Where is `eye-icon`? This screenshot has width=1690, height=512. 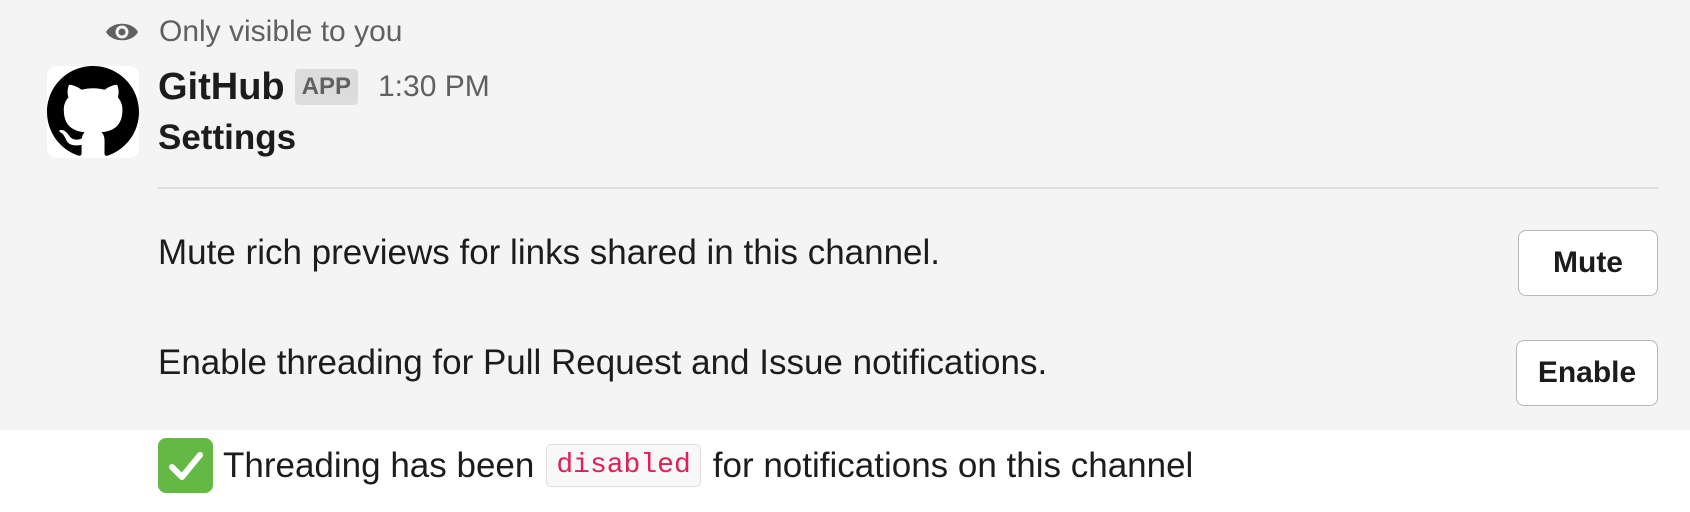
eye-icon is located at coordinates (122, 32).